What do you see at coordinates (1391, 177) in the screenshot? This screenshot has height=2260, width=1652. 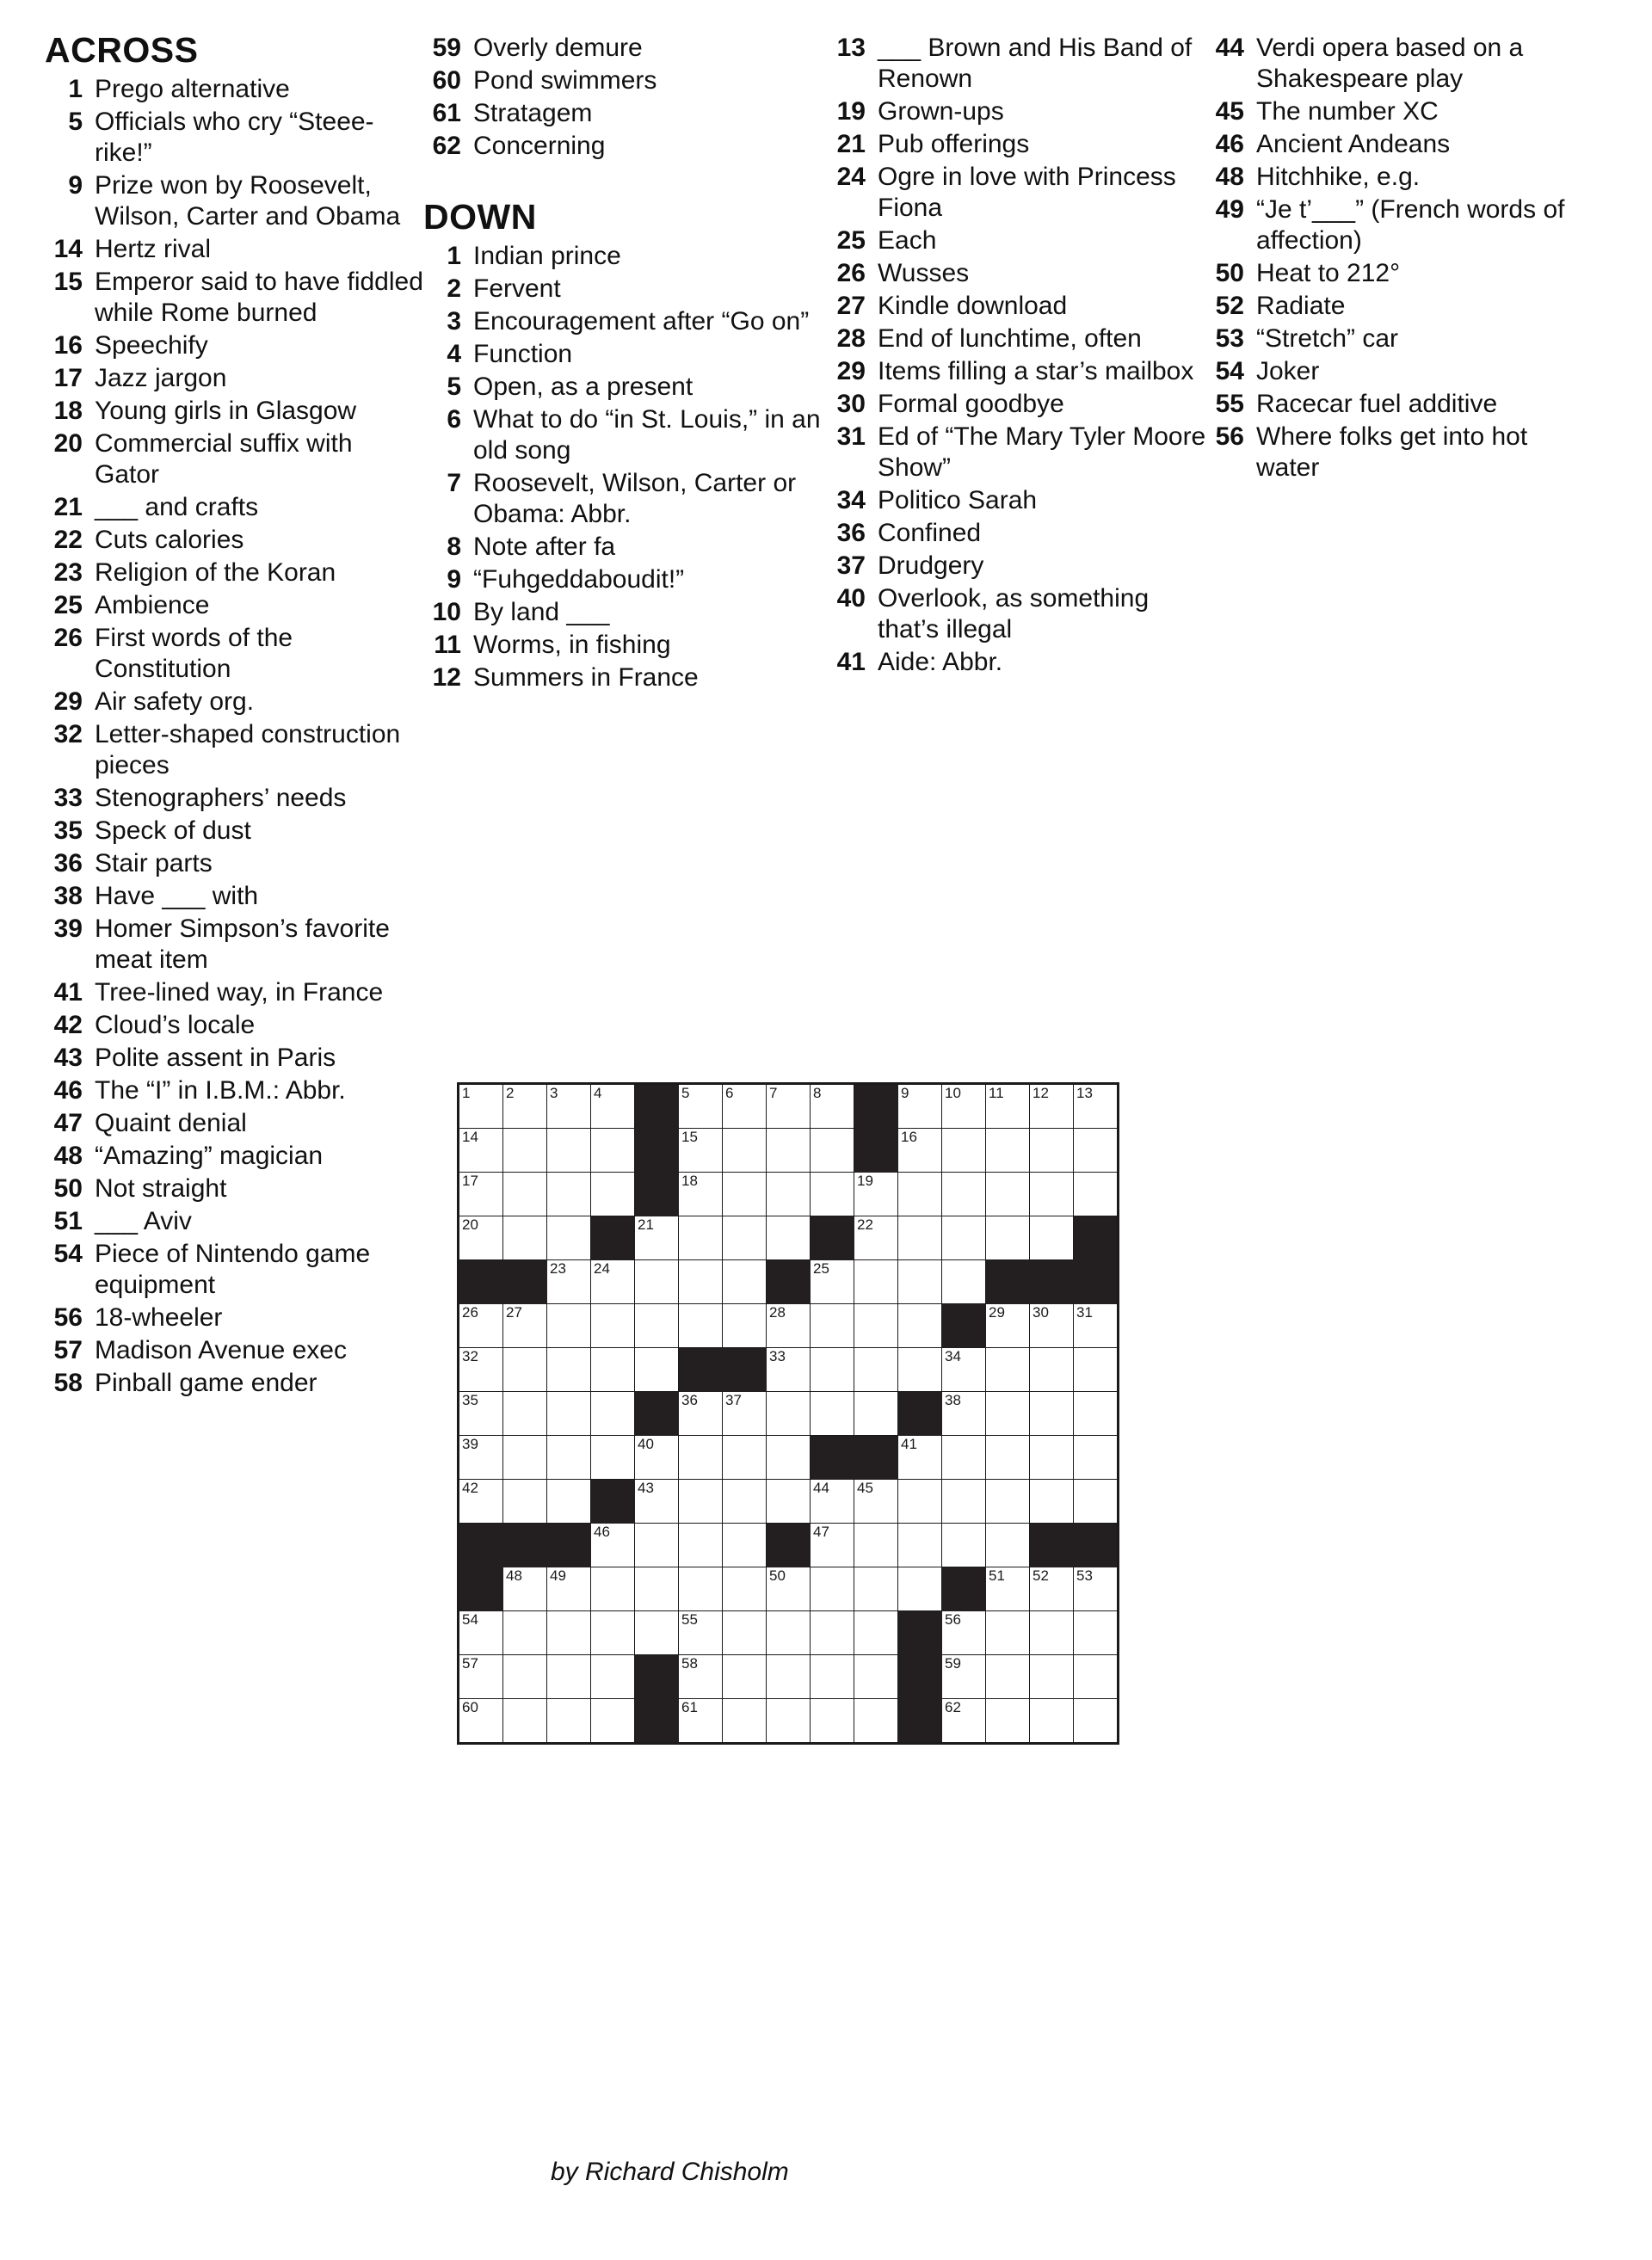 I see `clue-item: 48 Hitchhike, e.g.` at bounding box center [1391, 177].